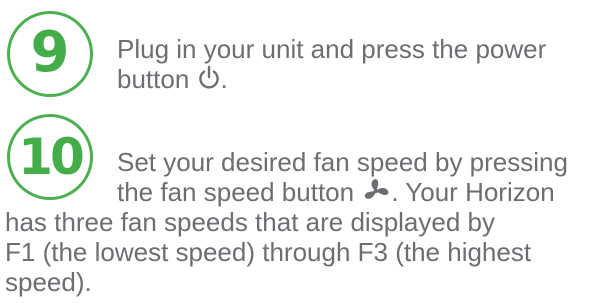 This screenshot has width=607, height=303. I want to click on step-10-text-3: . Your Horizon, so click(473, 192).